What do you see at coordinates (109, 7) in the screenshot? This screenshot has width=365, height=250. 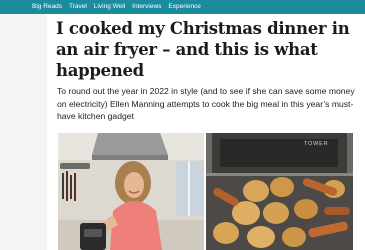 I see `nav-item-living-well: Living Well` at bounding box center [109, 7].